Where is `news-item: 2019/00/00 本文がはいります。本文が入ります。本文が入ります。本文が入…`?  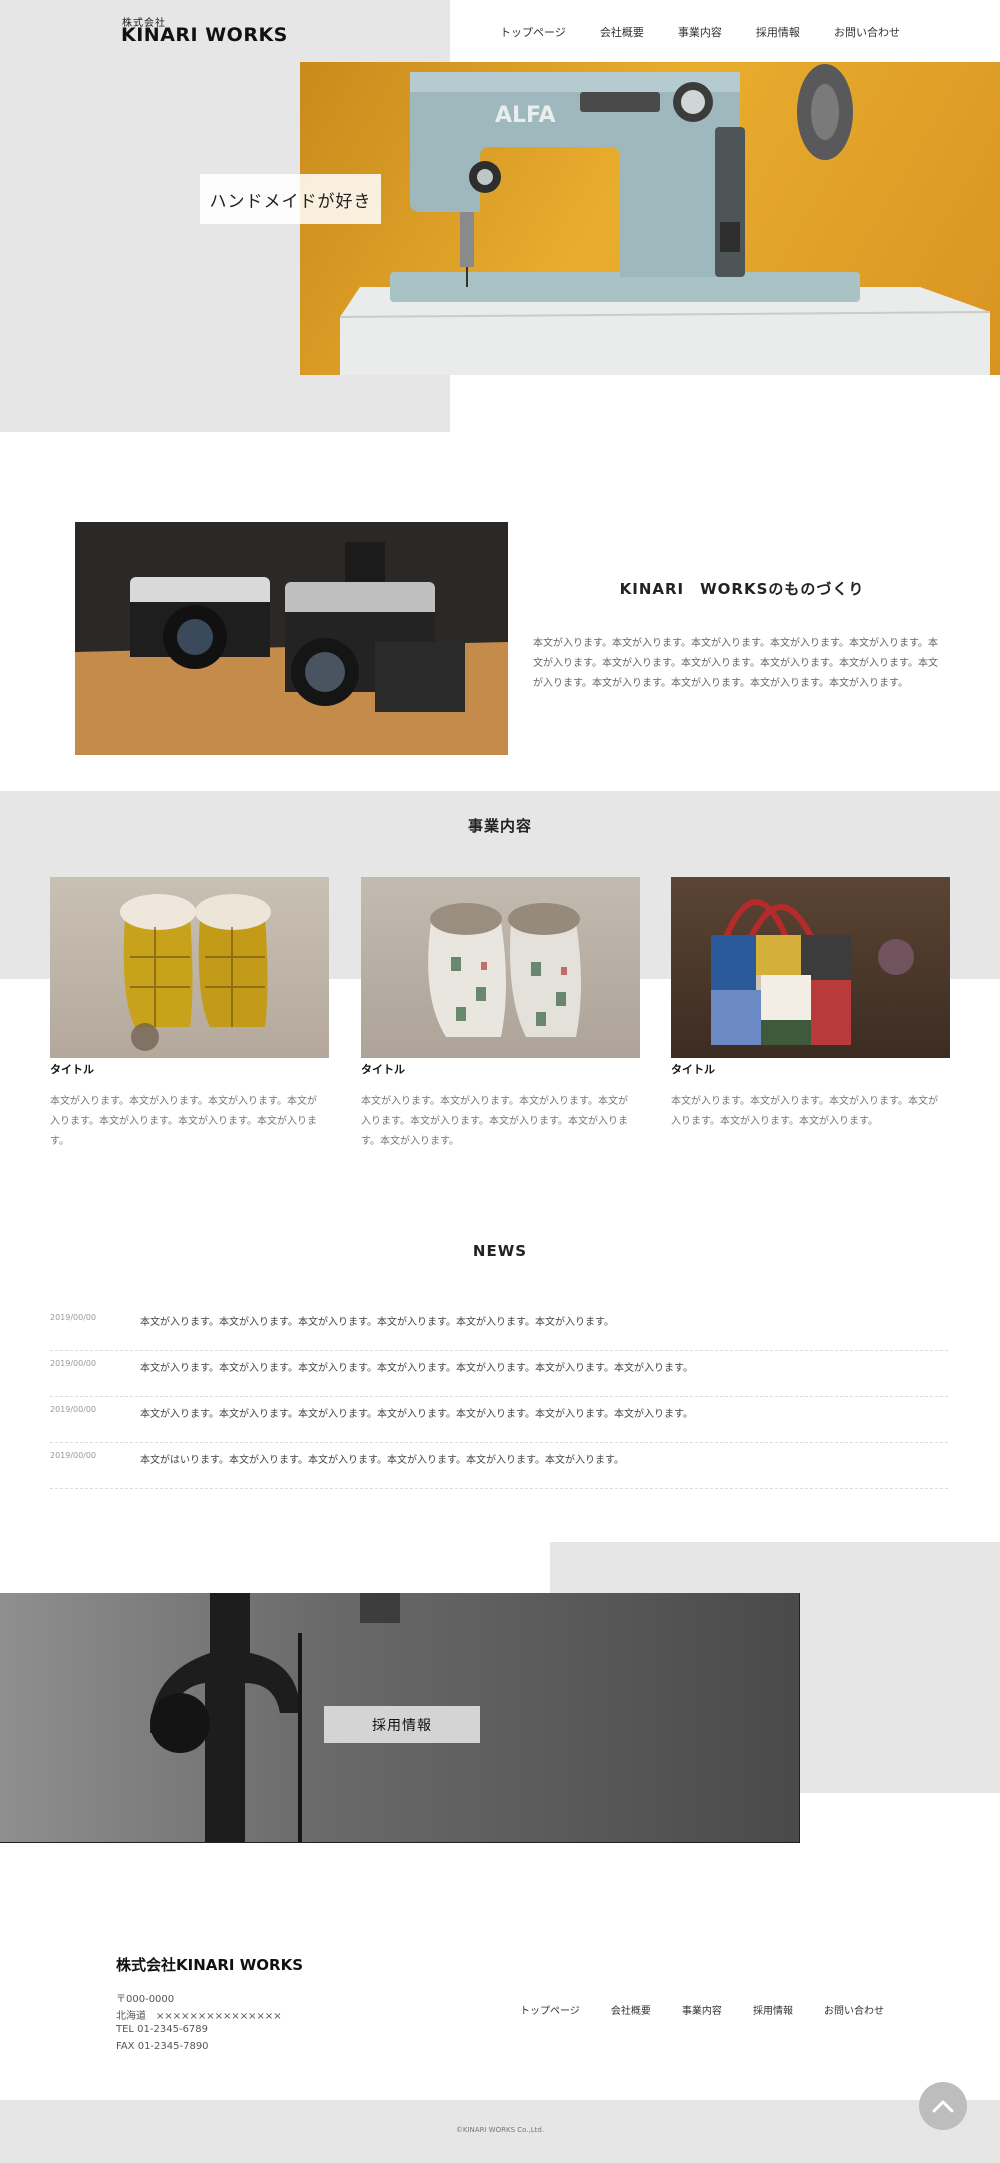
news-item: 2019/00/00 本文がはいります。本文が入ります。本文が入ります。本文が入… is located at coordinates (499, 1466).